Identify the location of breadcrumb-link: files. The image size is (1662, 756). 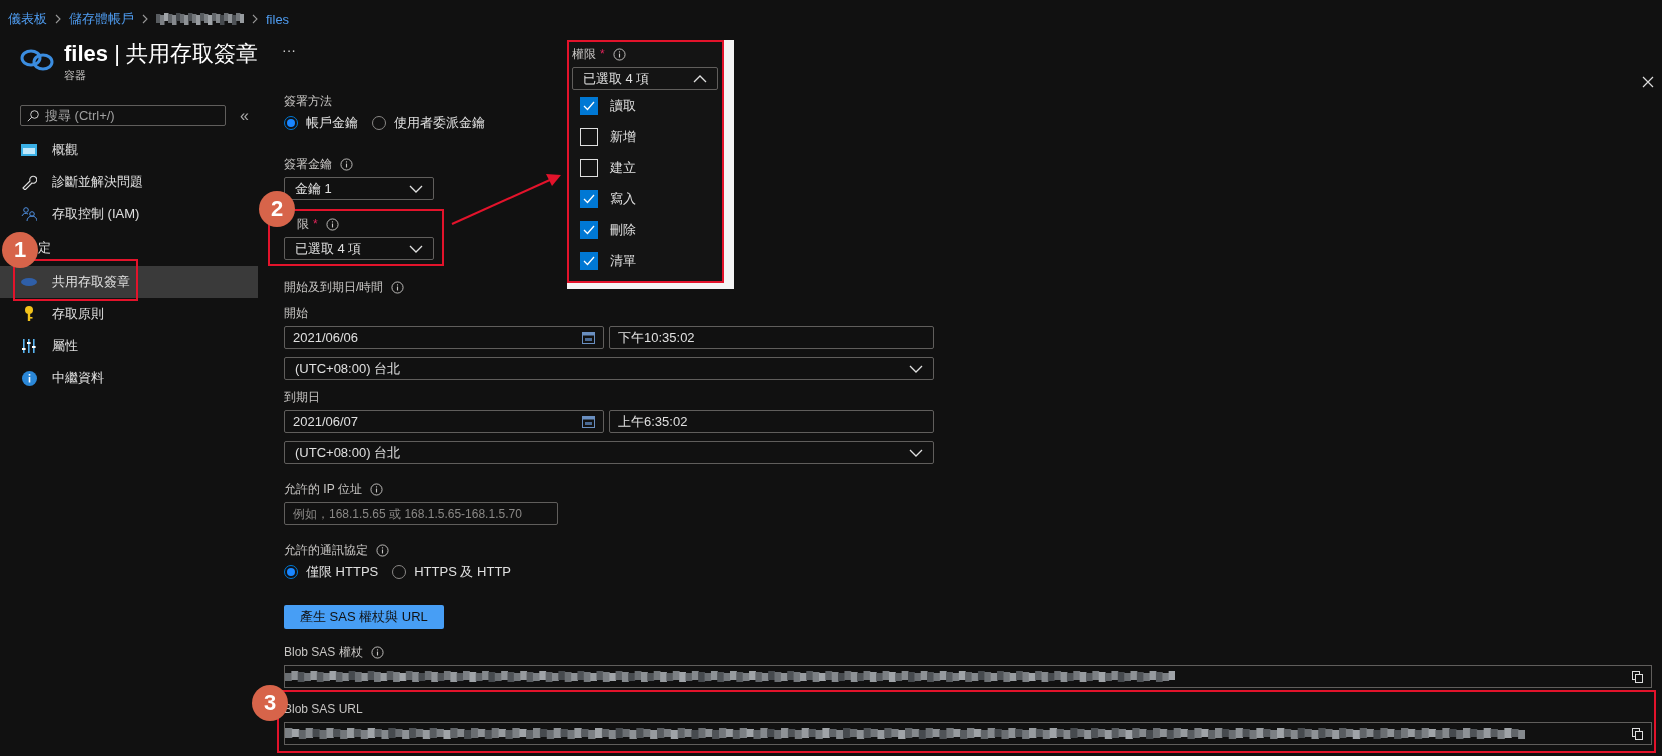
(278, 19).